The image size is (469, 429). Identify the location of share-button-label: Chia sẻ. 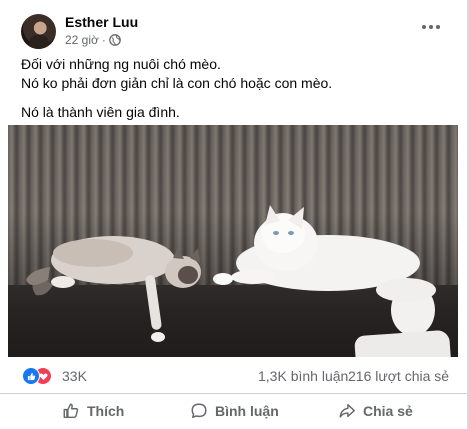
(388, 411).